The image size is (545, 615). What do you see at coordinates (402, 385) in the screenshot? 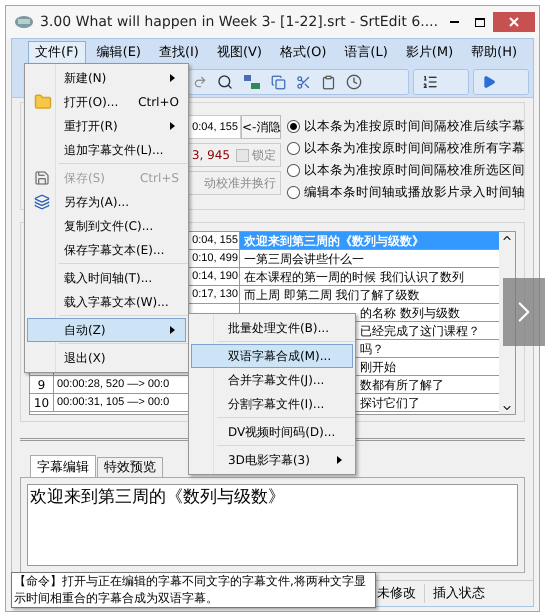
I see `subtitle-text-cell-text: 数都有所了解了` at bounding box center [402, 385].